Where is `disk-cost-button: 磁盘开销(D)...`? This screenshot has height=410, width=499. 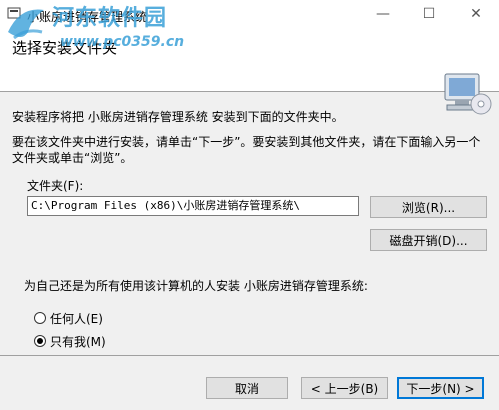
disk-cost-button: 磁盘开销(D)... is located at coordinates (428, 240).